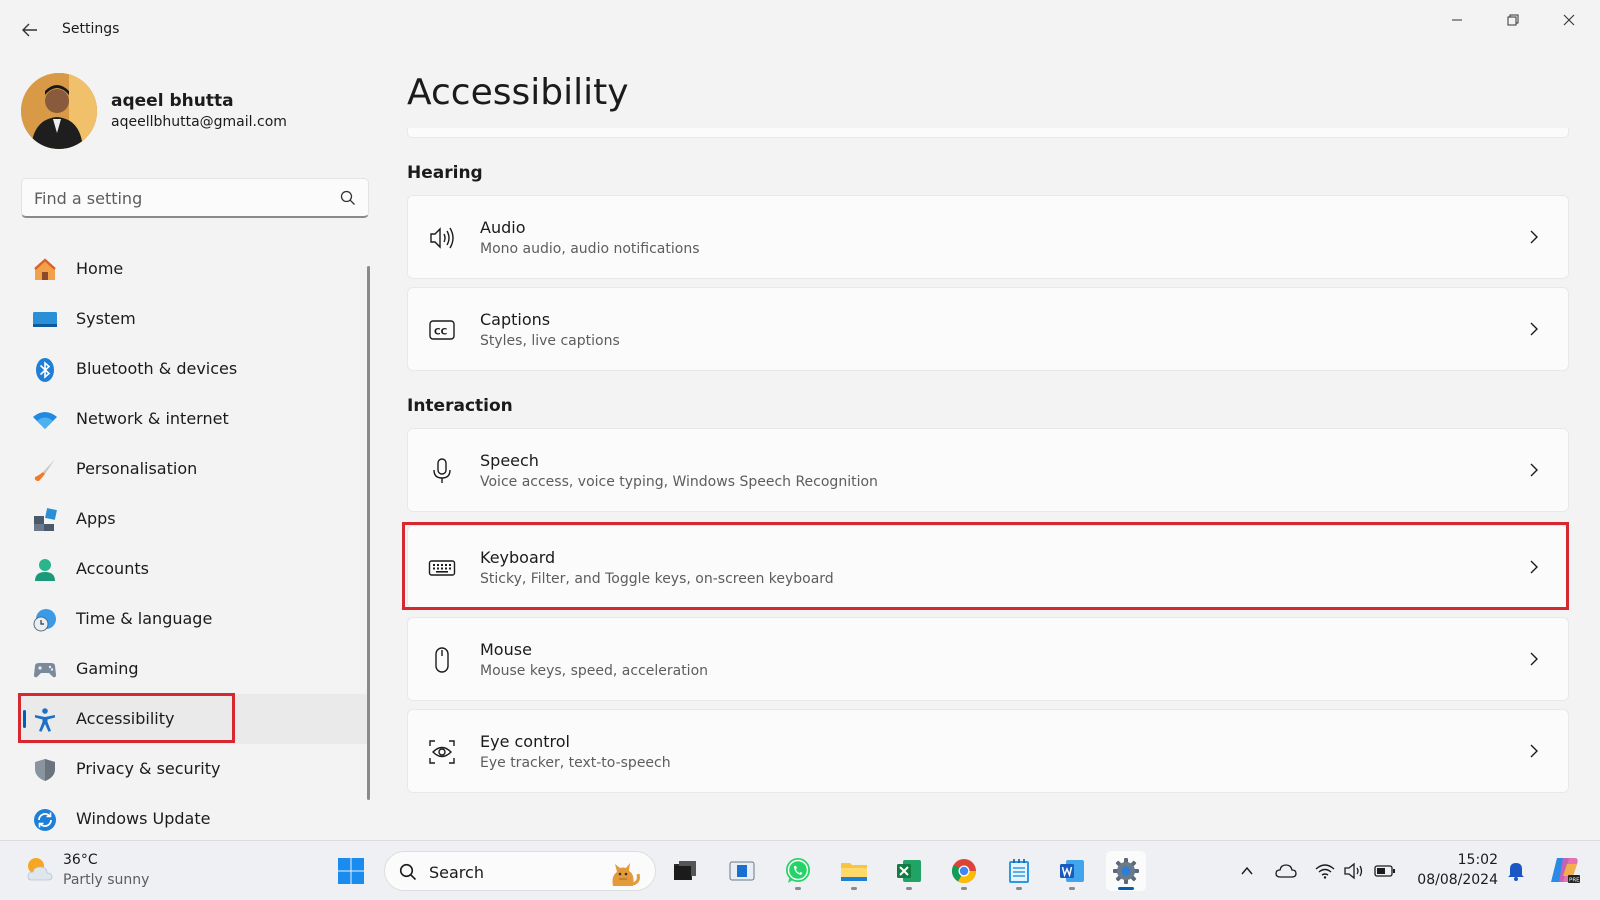  I want to click on avatar, so click(59, 111).